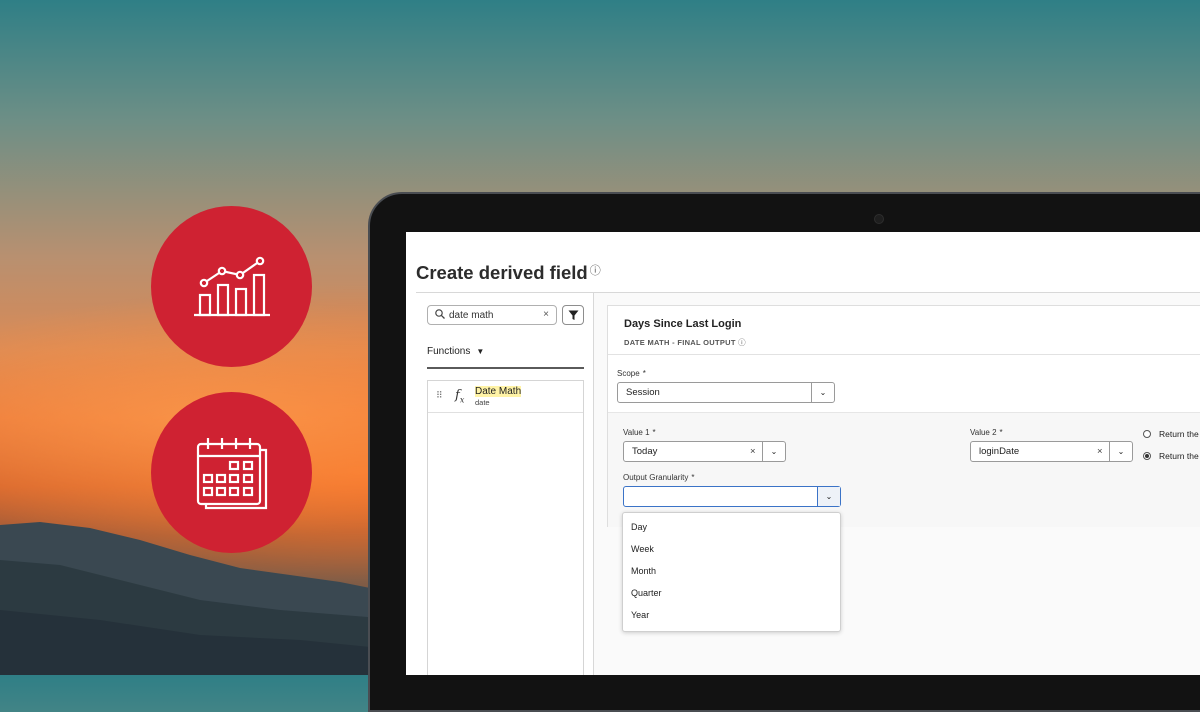  What do you see at coordinates (642, 549) in the screenshot?
I see `menu-item-week: Week` at bounding box center [642, 549].